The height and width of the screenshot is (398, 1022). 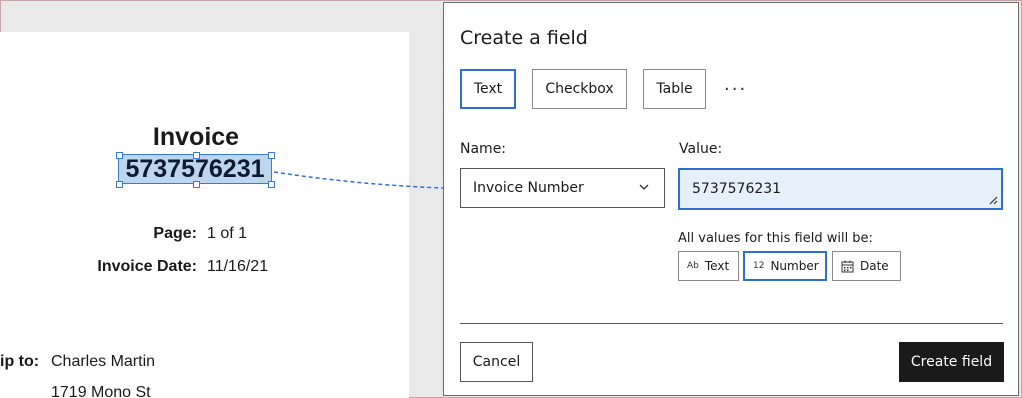 I want to click on name-select-value: Invoice Number, so click(x=528, y=188).